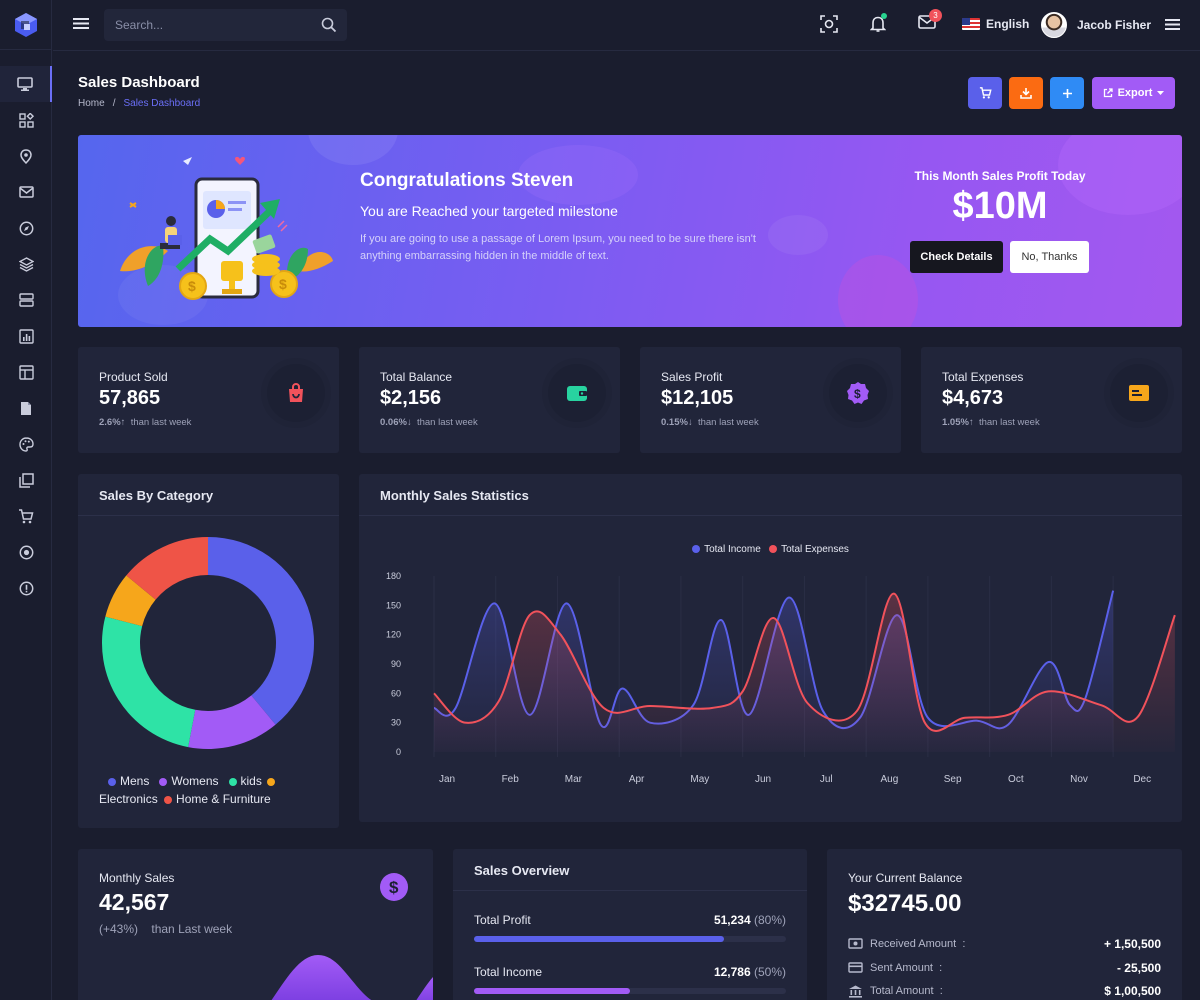 The height and width of the screenshot is (1000, 1200). Describe the element at coordinates (26, 372) in the screenshot. I see `sidebar-item-tables` at that location.